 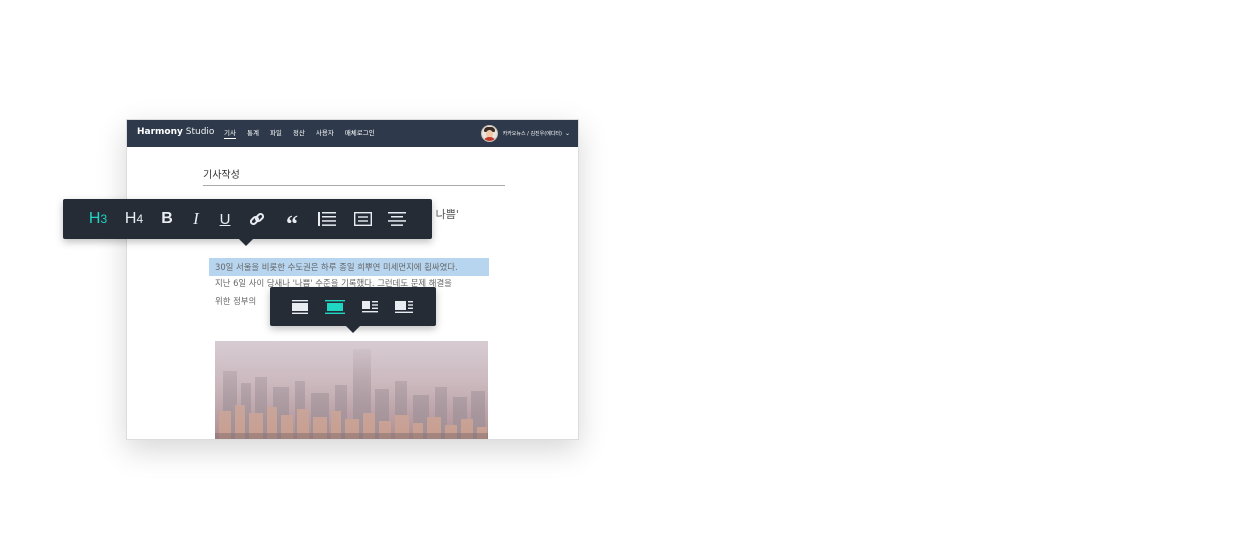 What do you see at coordinates (567, 133) in the screenshot?
I see `chevron-down-icon: ⌄` at bounding box center [567, 133].